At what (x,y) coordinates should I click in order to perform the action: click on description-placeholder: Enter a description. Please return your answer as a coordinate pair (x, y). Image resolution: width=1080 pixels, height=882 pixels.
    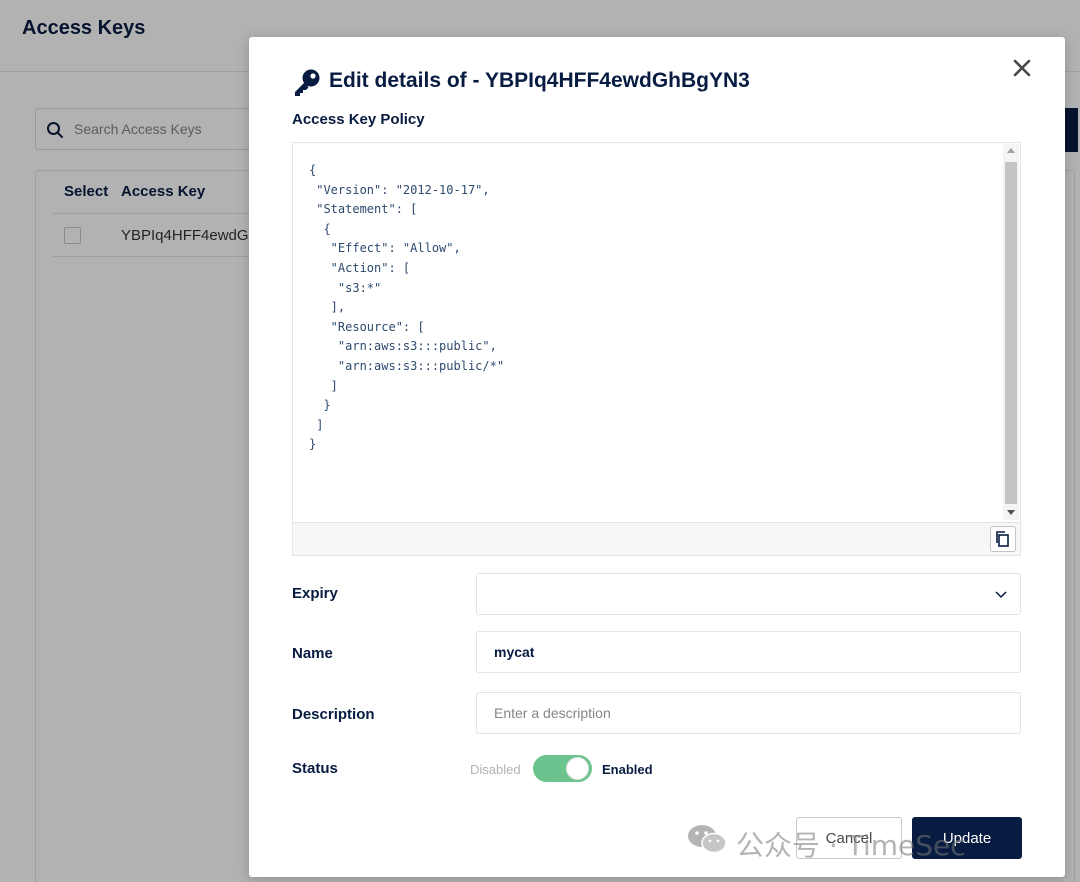
    Looking at the image, I should click on (552, 713).